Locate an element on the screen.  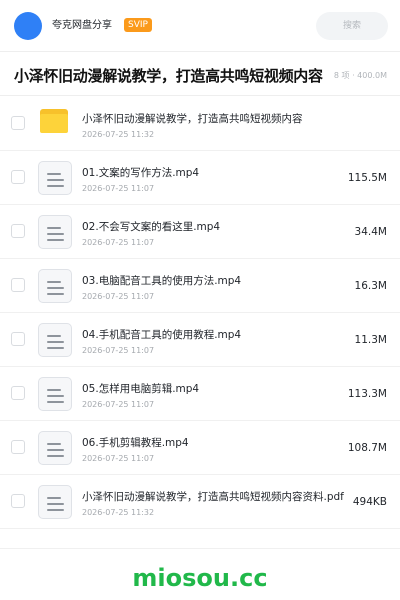
file-name: 02.不会写文案的看这里.mp4 is located at coordinates (151, 227).